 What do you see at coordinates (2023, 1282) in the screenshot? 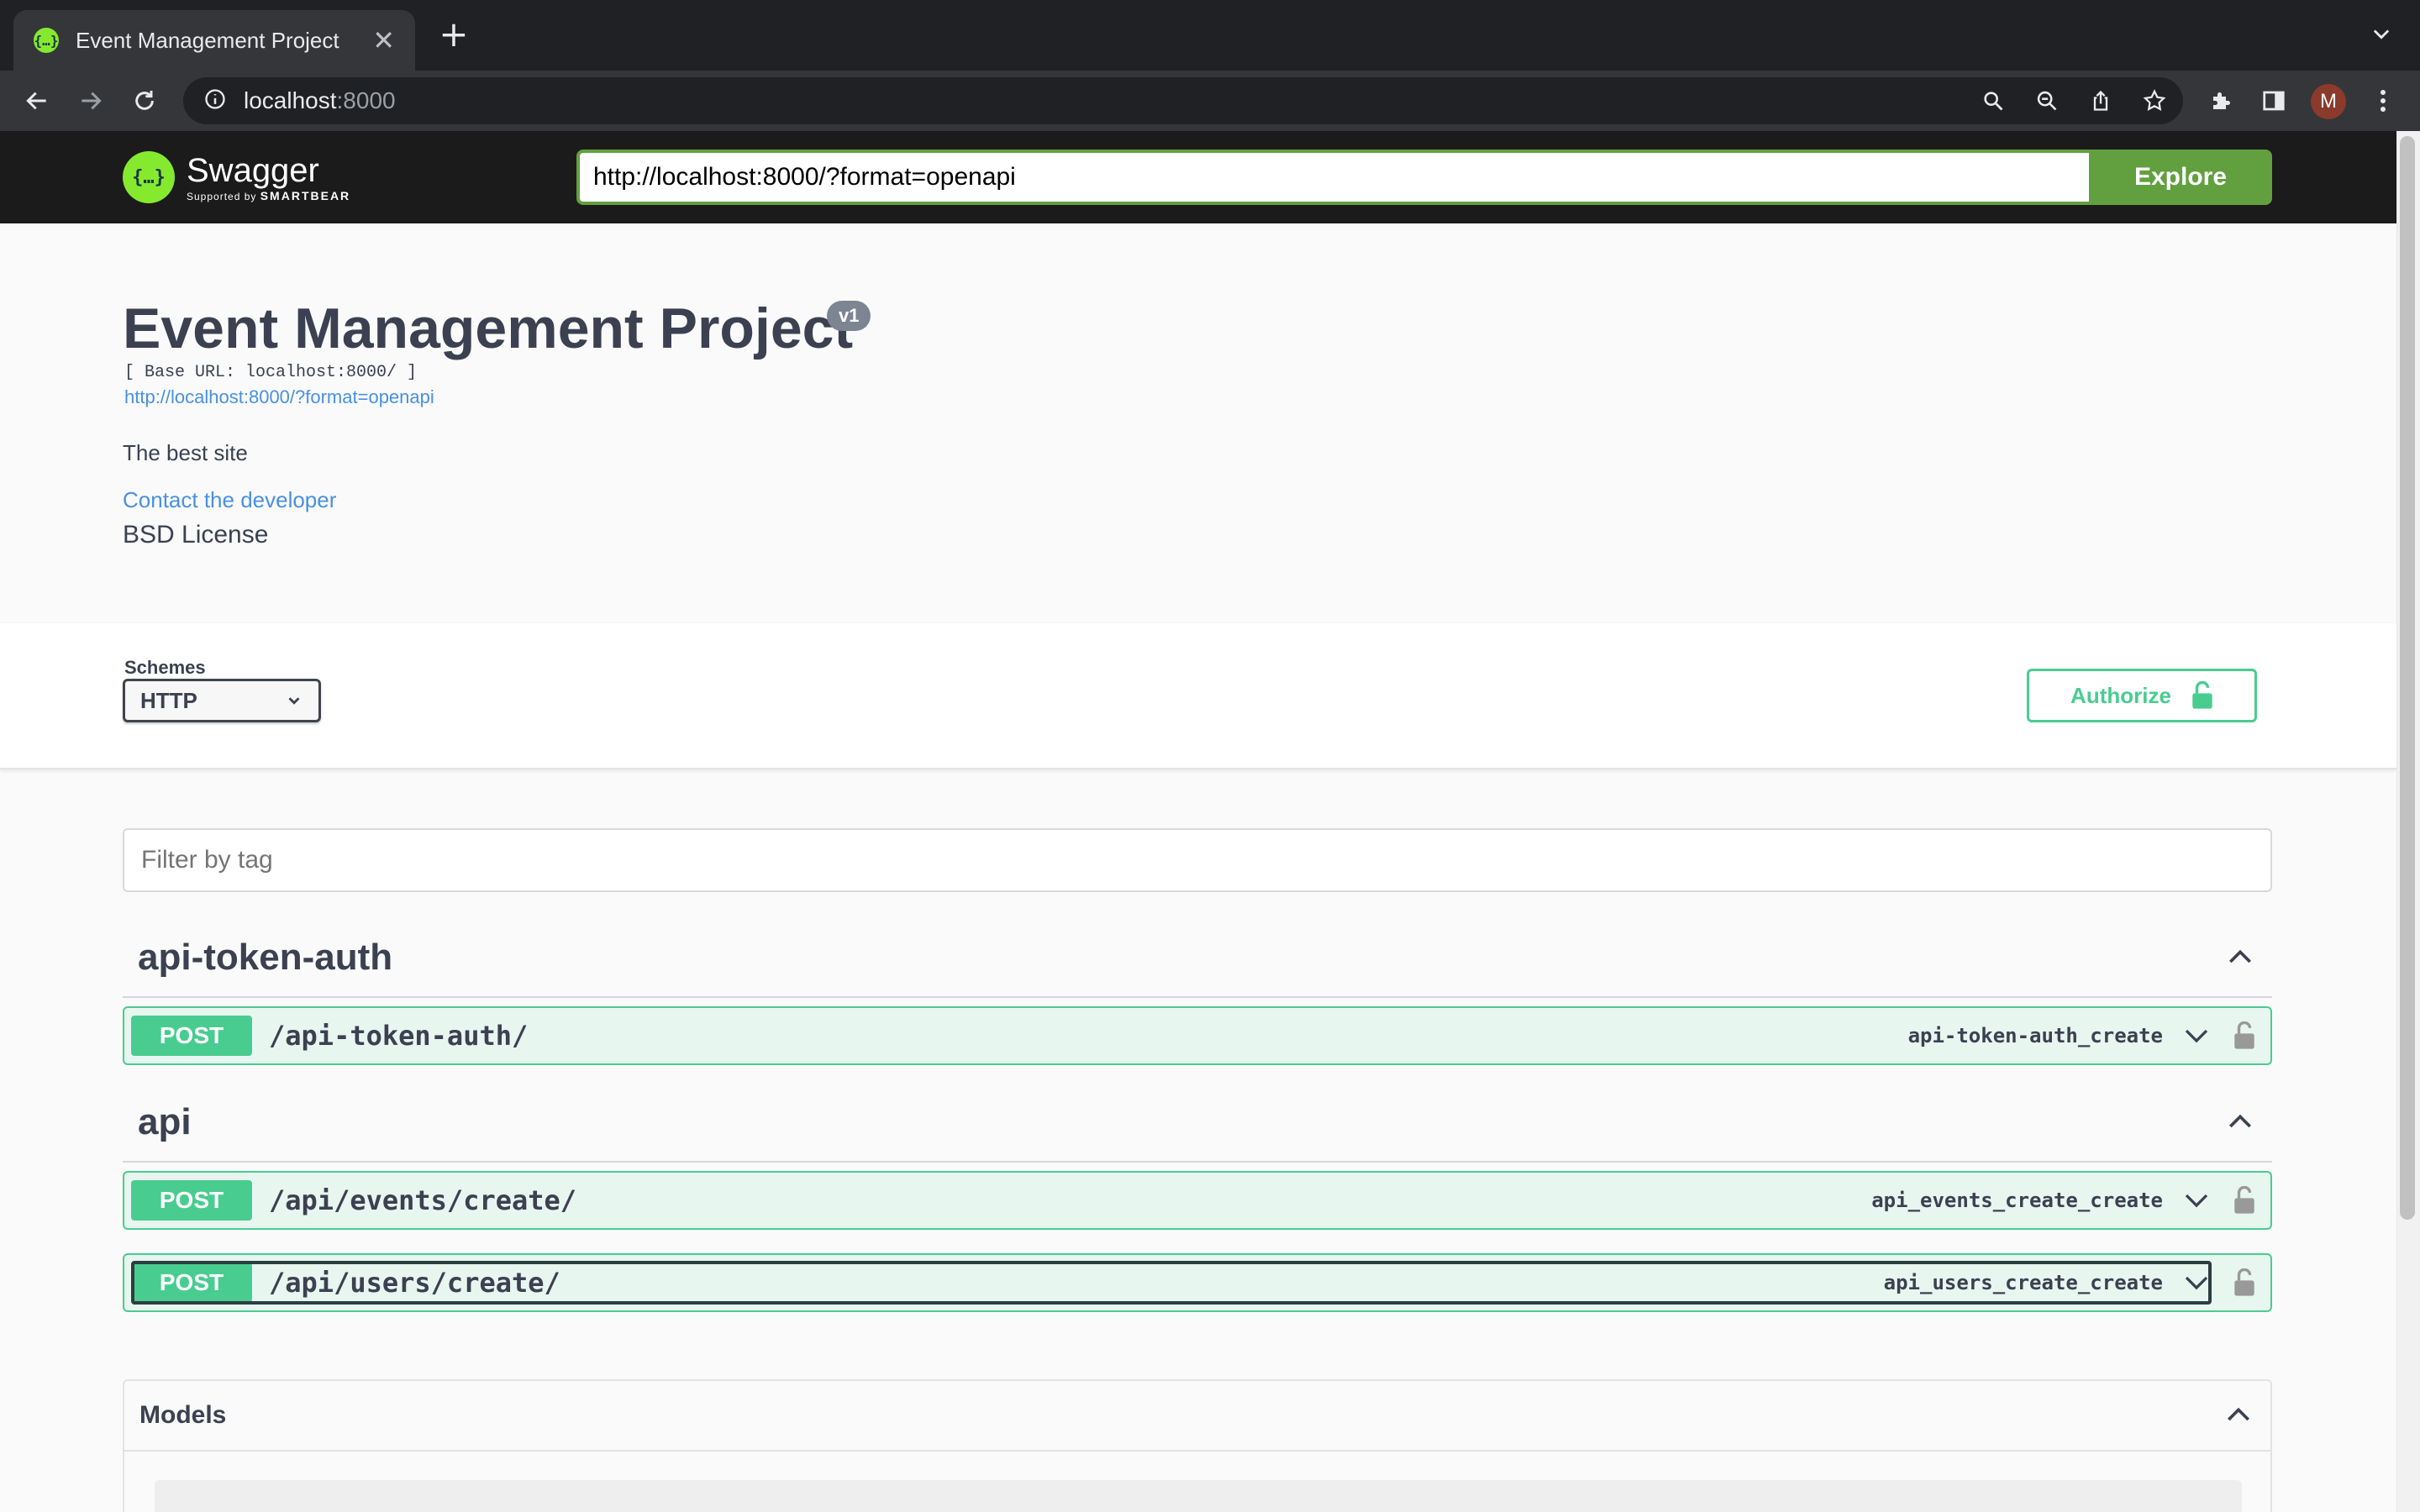
I see `operation-id: api_users_create_create` at bounding box center [2023, 1282].